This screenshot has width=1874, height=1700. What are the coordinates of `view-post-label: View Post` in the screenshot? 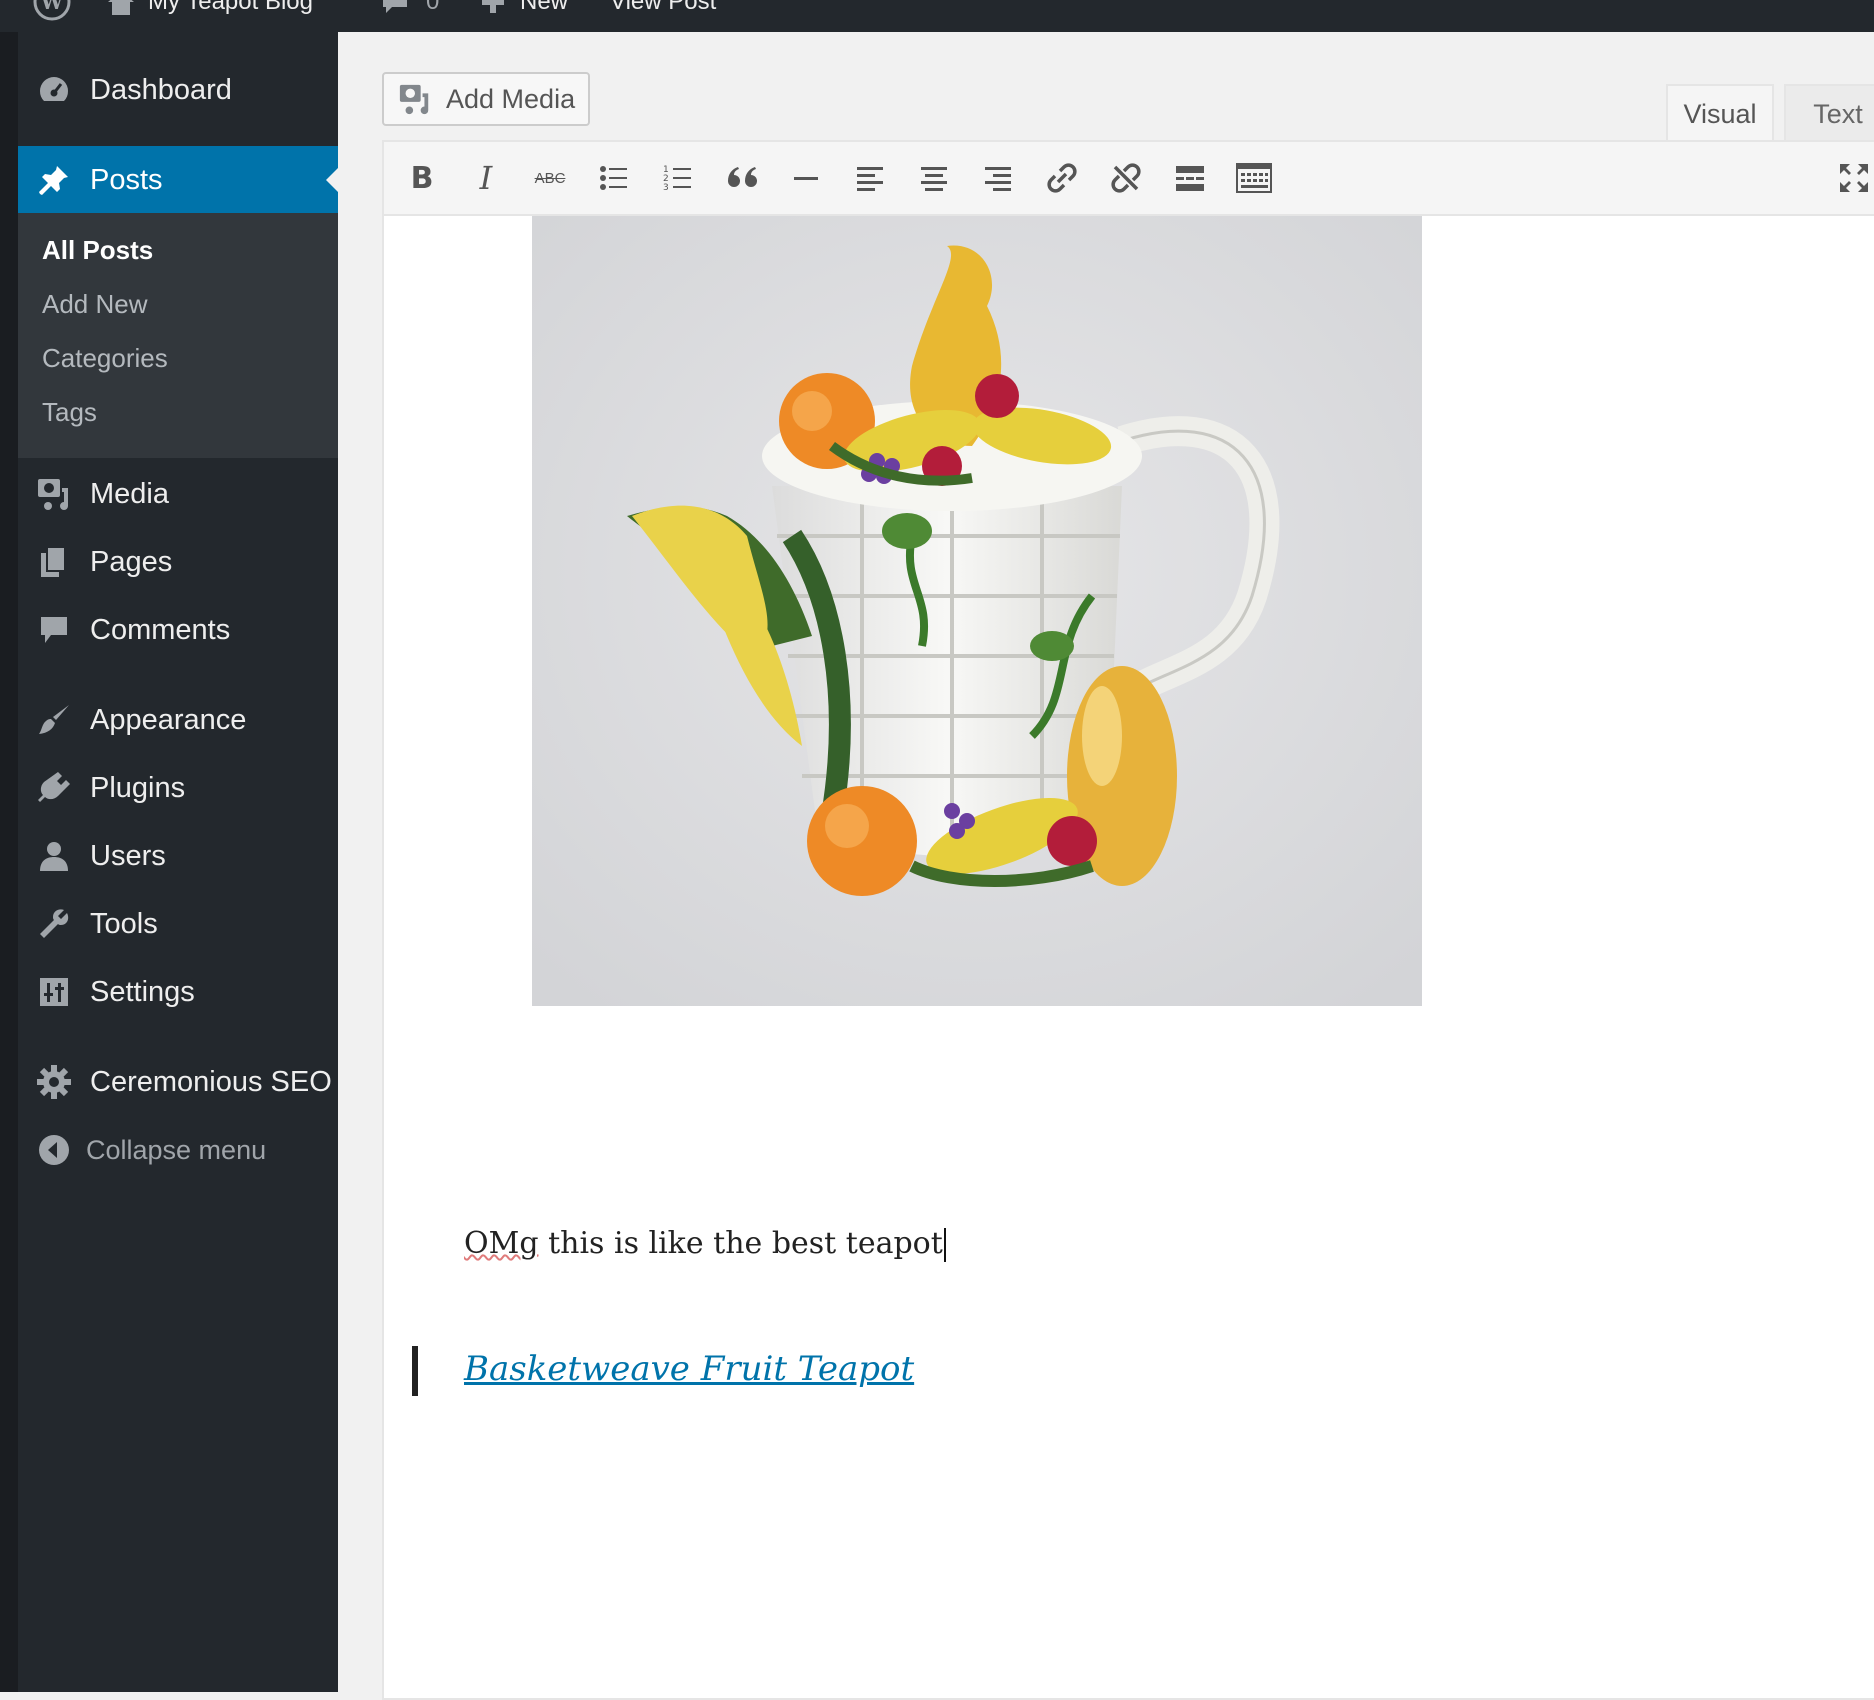 It's located at (663, 7).